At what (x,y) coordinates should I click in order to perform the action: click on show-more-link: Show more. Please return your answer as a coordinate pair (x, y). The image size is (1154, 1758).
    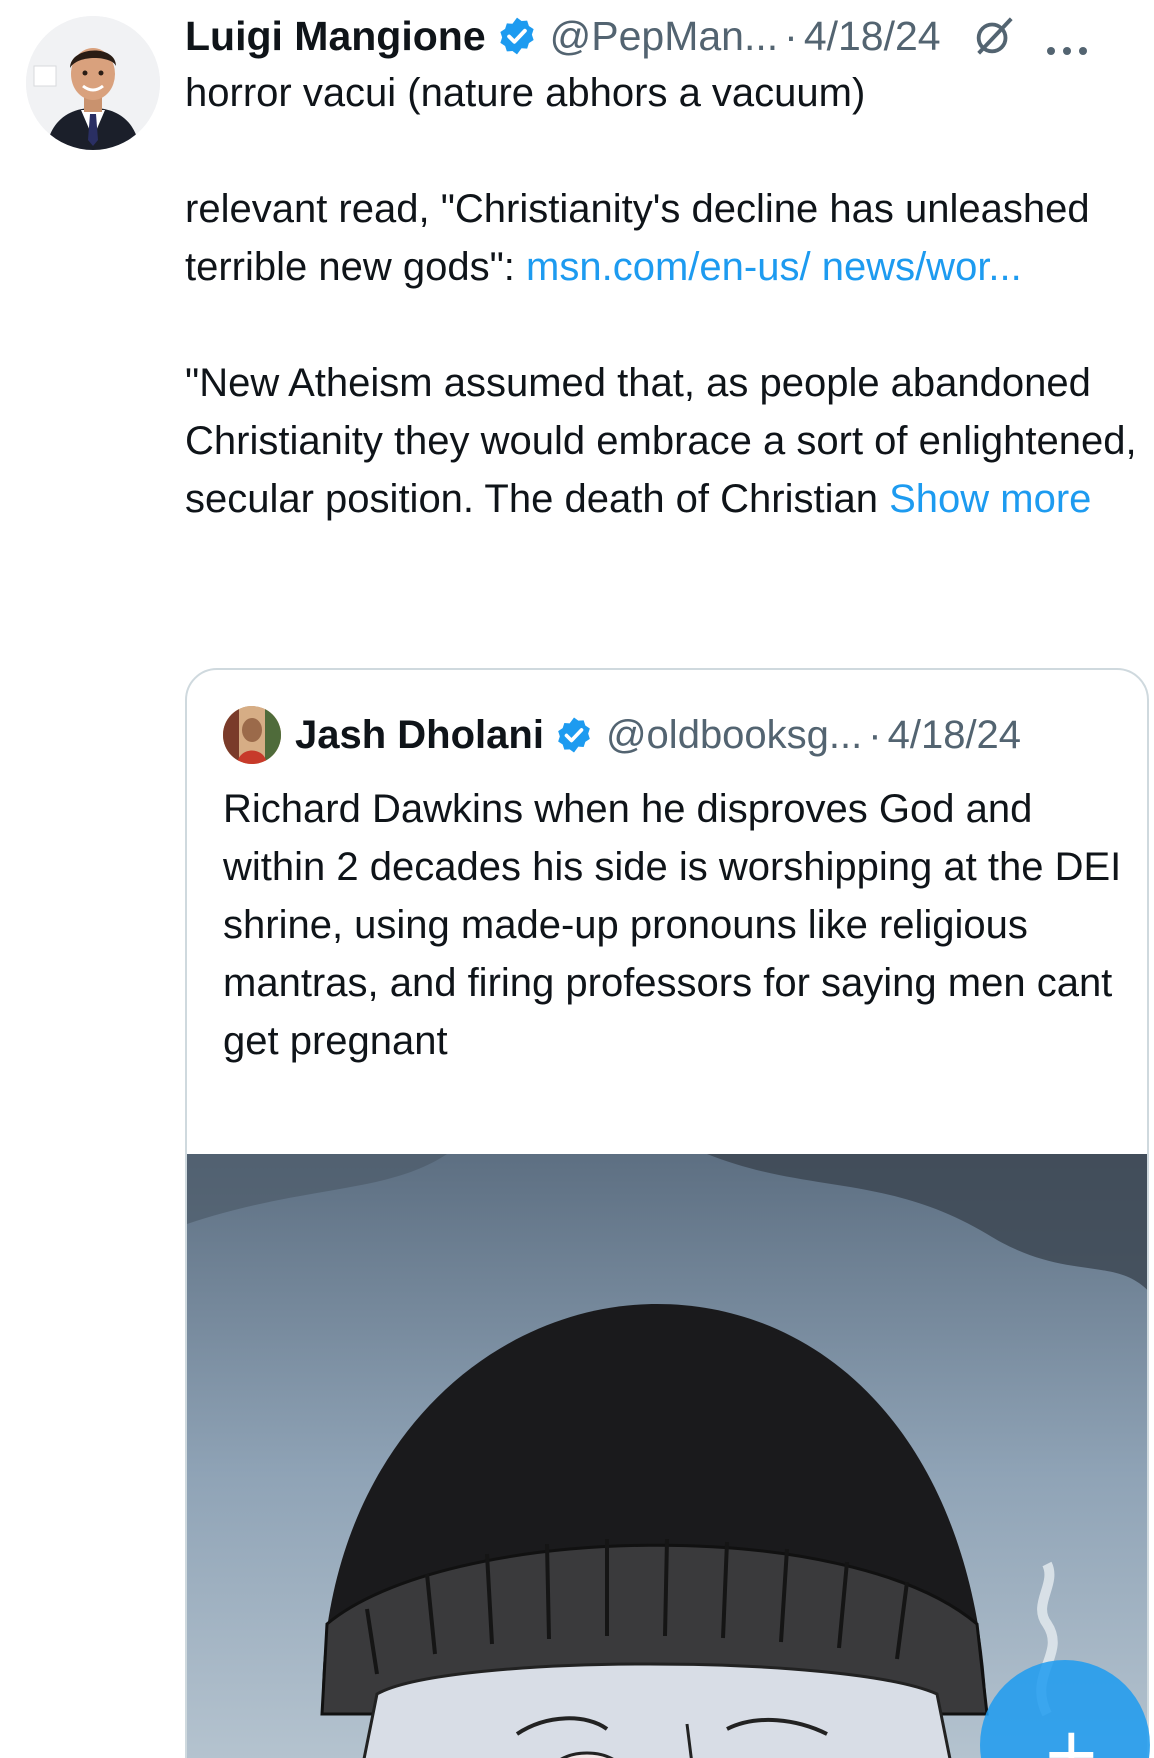
    Looking at the image, I should click on (990, 499).